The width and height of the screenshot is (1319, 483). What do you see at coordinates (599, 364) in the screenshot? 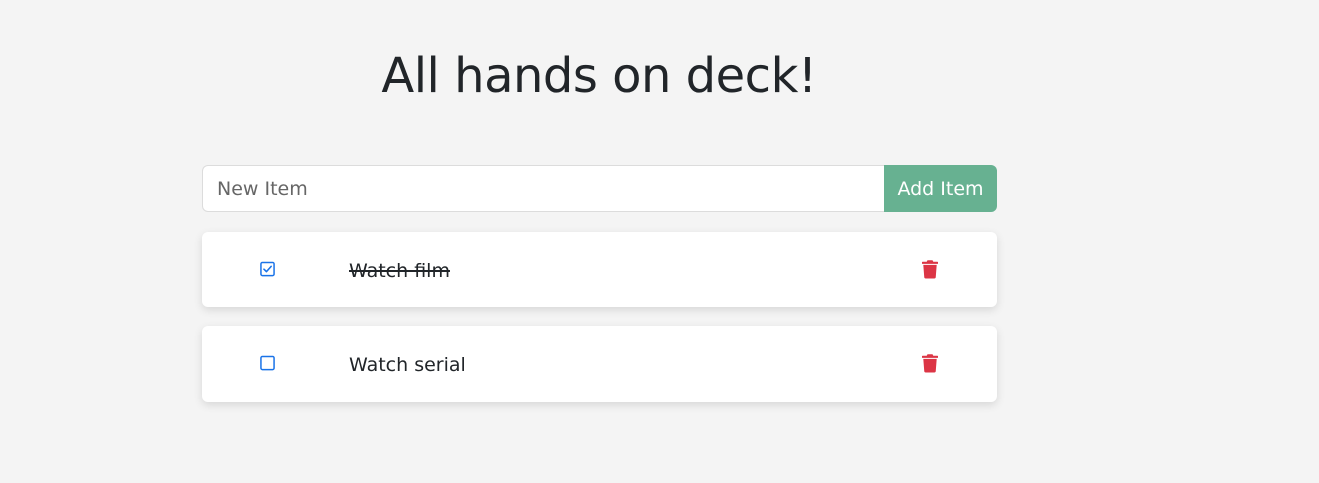
I see `todo-item: Watch serial` at bounding box center [599, 364].